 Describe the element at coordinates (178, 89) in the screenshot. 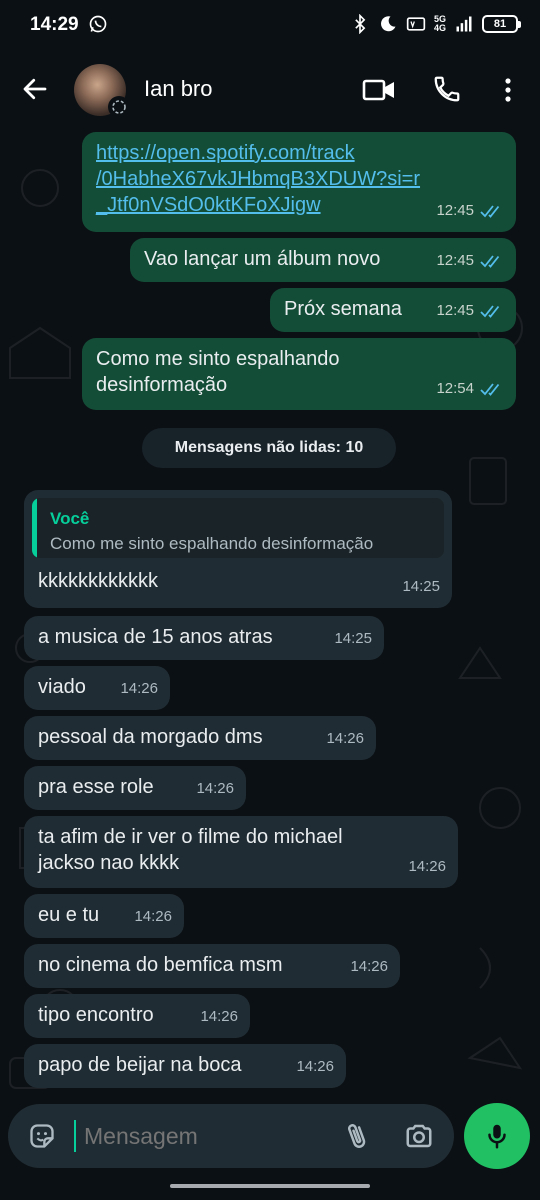

I see `contact-name: Ian bro` at that location.